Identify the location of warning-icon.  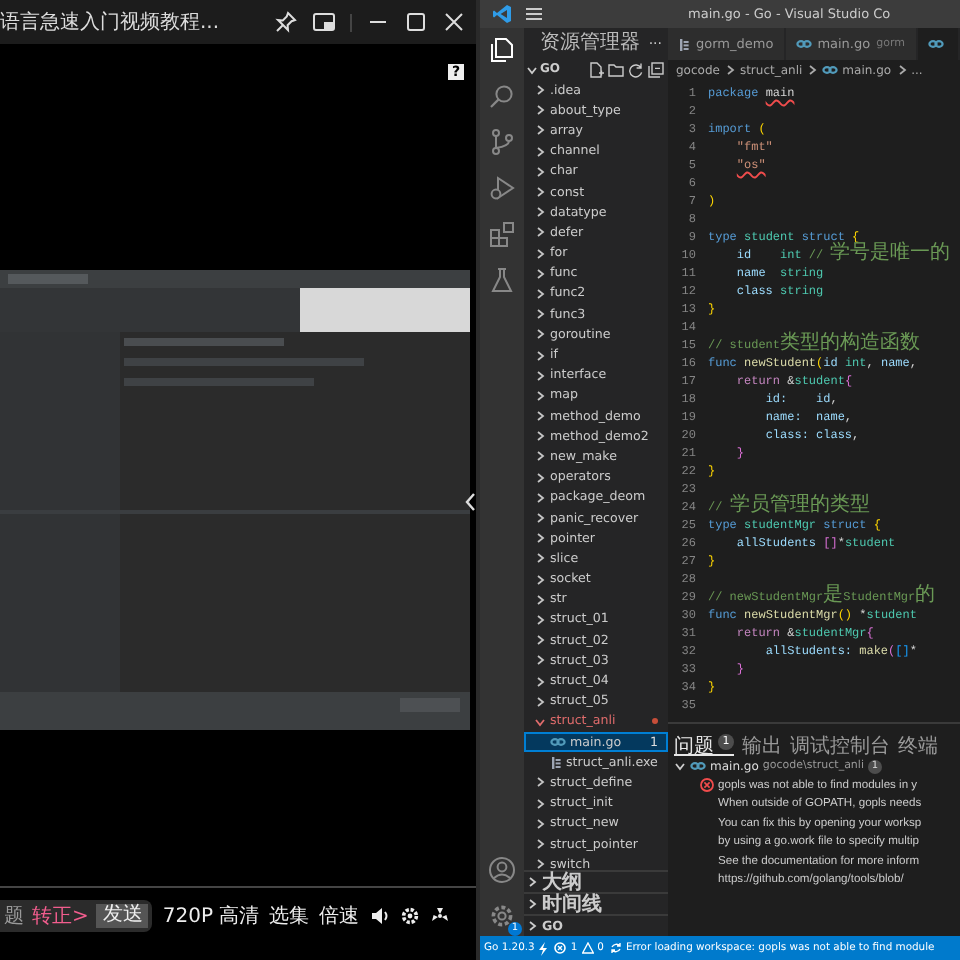
(587, 948).